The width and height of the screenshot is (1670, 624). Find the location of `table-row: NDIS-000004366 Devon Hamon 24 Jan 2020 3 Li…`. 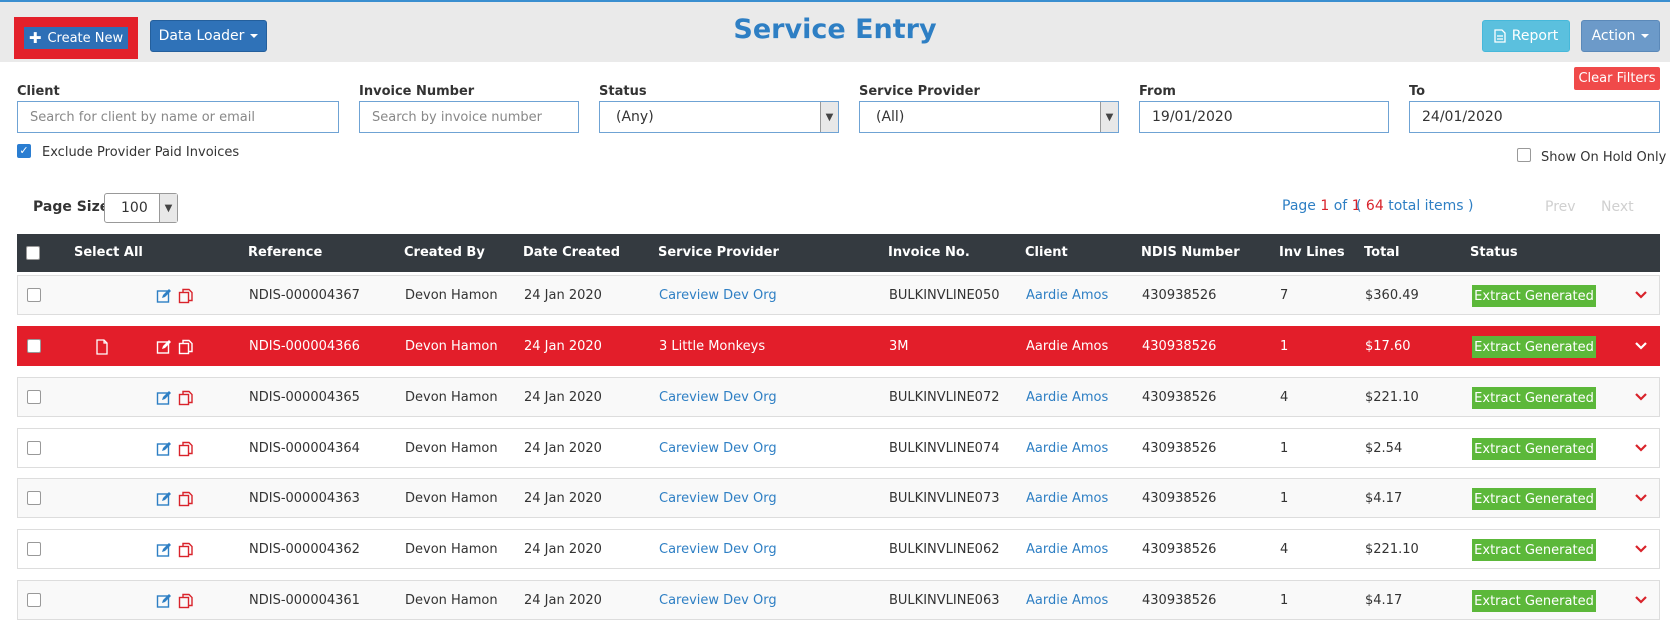

table-row: NDIS-000004366 Devon Hamon 24 Jan 2020 3 Li… is located at coordinates (838, 346).